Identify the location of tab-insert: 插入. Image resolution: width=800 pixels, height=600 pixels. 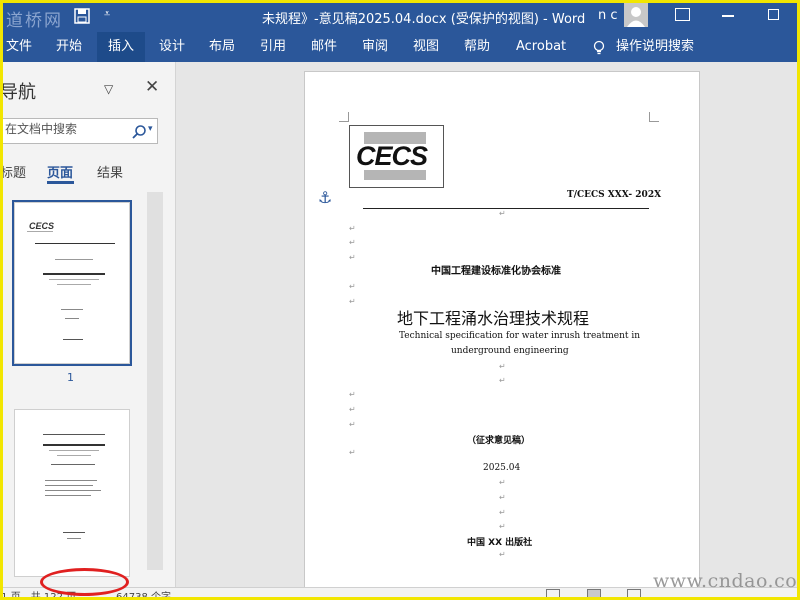
(121, 47).